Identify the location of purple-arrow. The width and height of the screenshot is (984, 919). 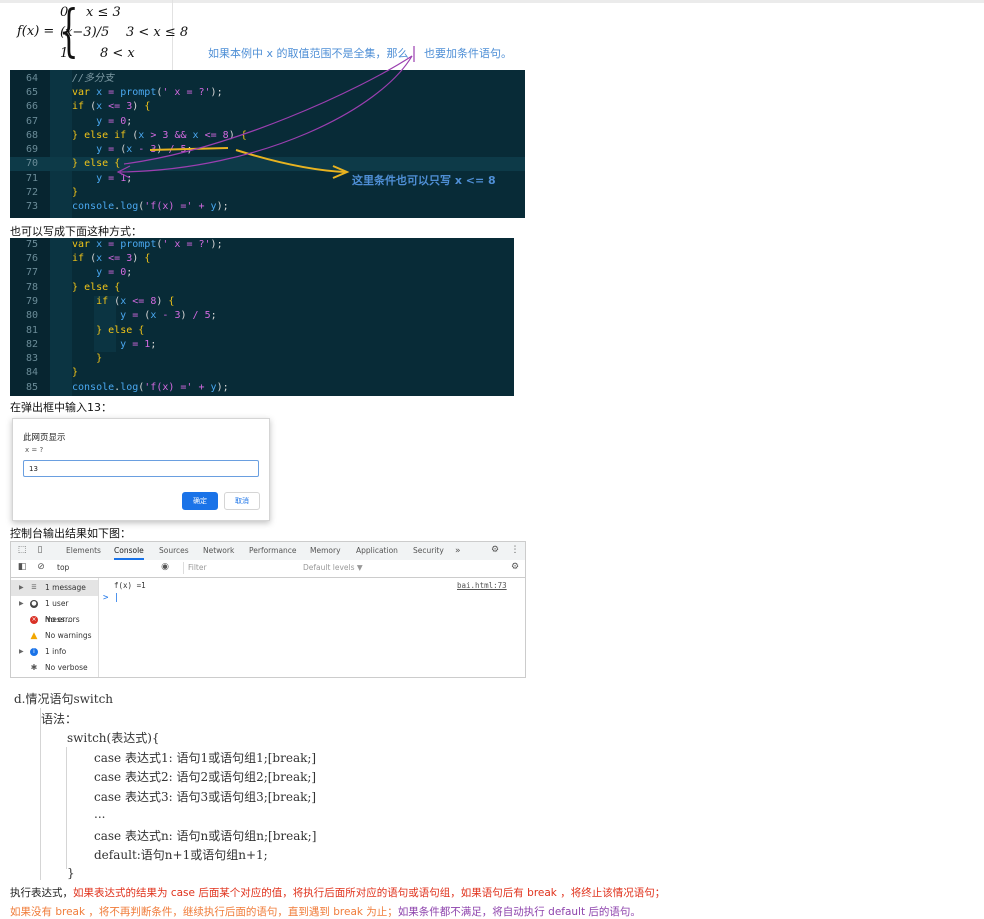
(266, 114).